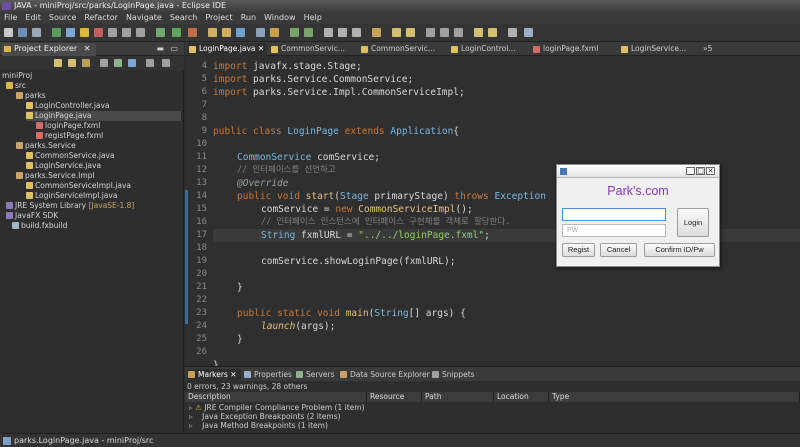 The width and height of the screenshot is (800, 447). What do you see at coordinates (679, 250) in the screenshot?
I see `confirm-id-pw-button: Confirm ID/Pw` at bounding box center [679, 250].